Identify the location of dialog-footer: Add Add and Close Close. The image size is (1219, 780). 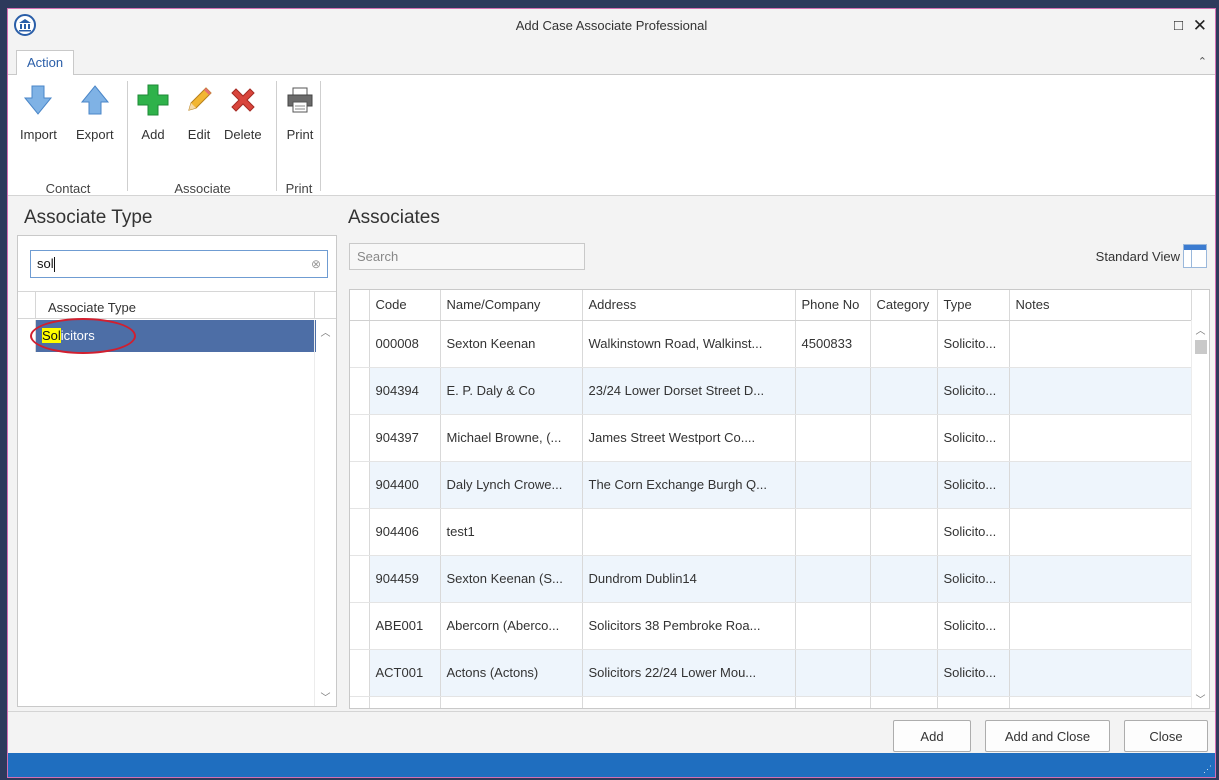
(611, 732).